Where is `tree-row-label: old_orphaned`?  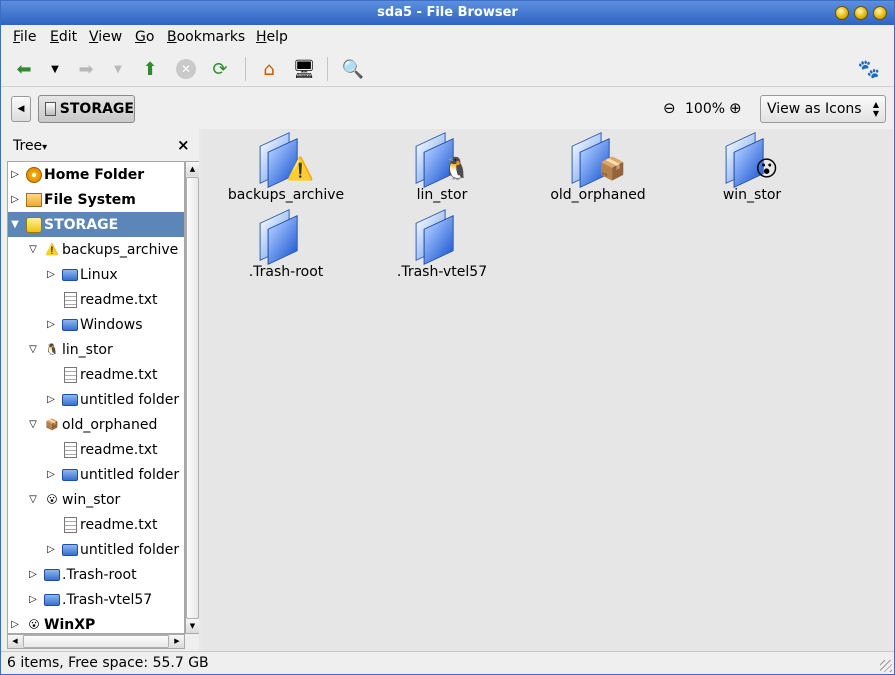 tree-row-label: old_orphaned is located at coordinates (110, 424).